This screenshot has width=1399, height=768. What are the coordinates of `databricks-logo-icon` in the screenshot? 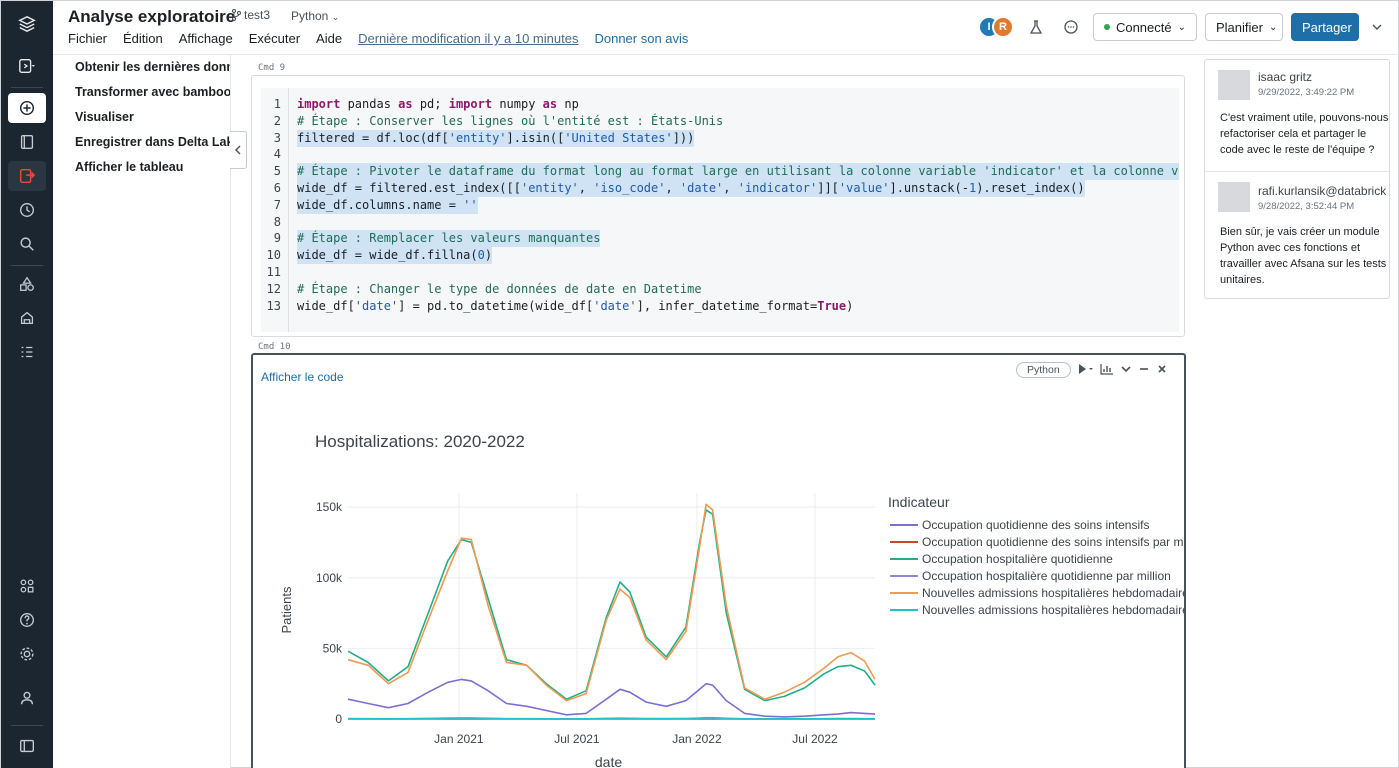 It's located at (27, 24).